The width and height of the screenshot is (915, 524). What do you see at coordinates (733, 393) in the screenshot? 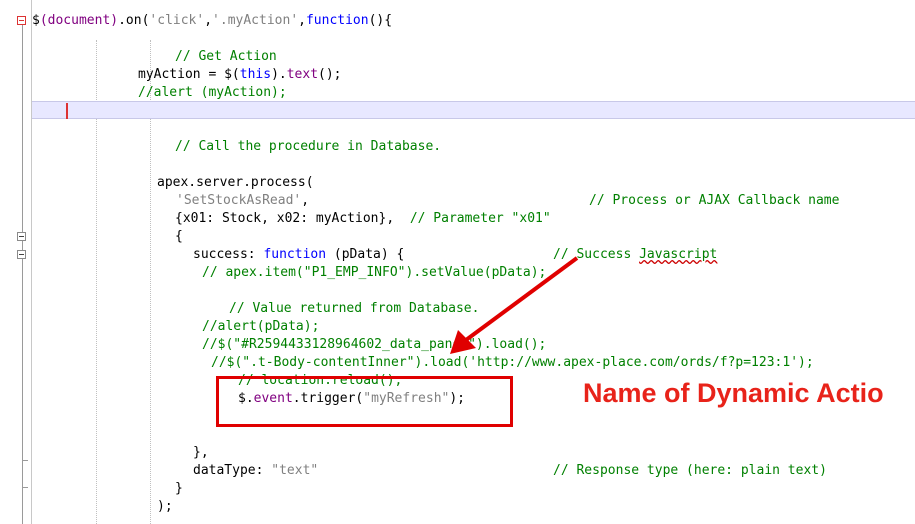
I see `annotation-label: Name of Dynamic Actio` at bounding box center [733, 393].